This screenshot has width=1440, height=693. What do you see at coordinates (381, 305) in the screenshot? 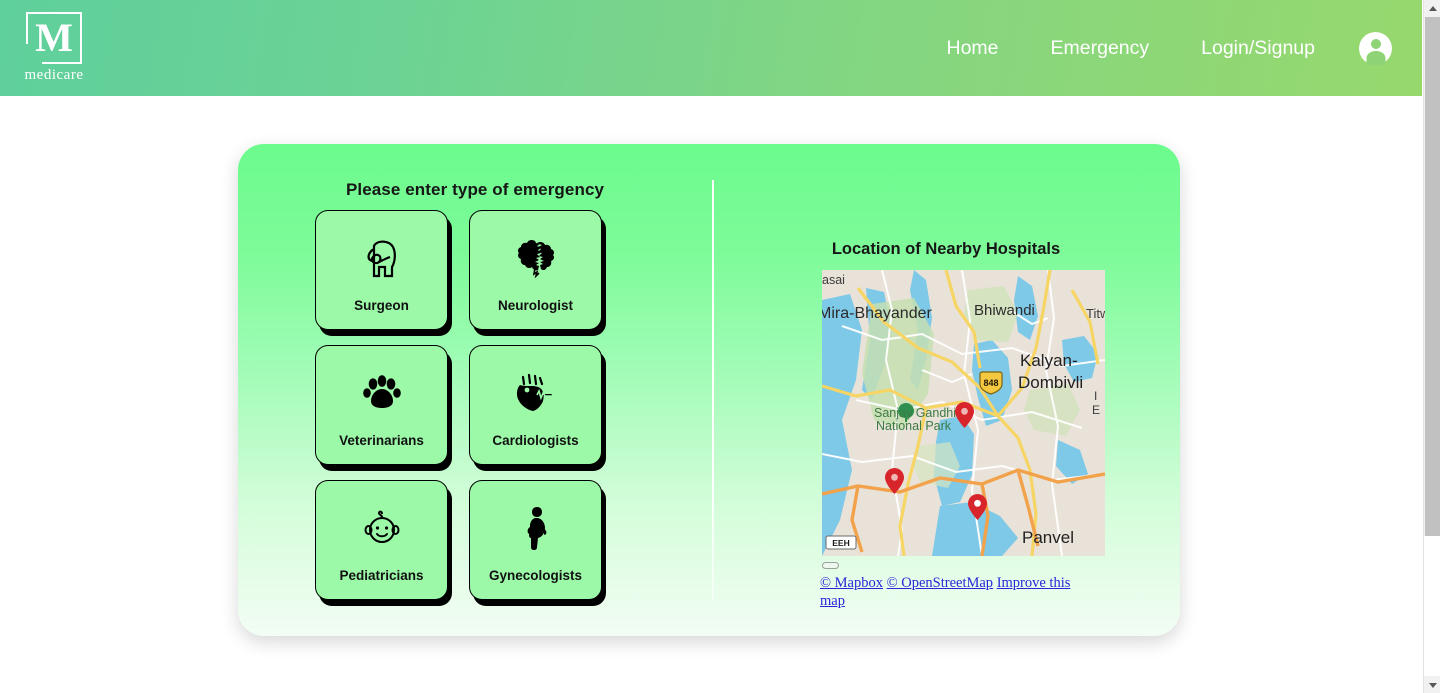
I see `card-label: Surgeon` at bounding box center [381, 305].